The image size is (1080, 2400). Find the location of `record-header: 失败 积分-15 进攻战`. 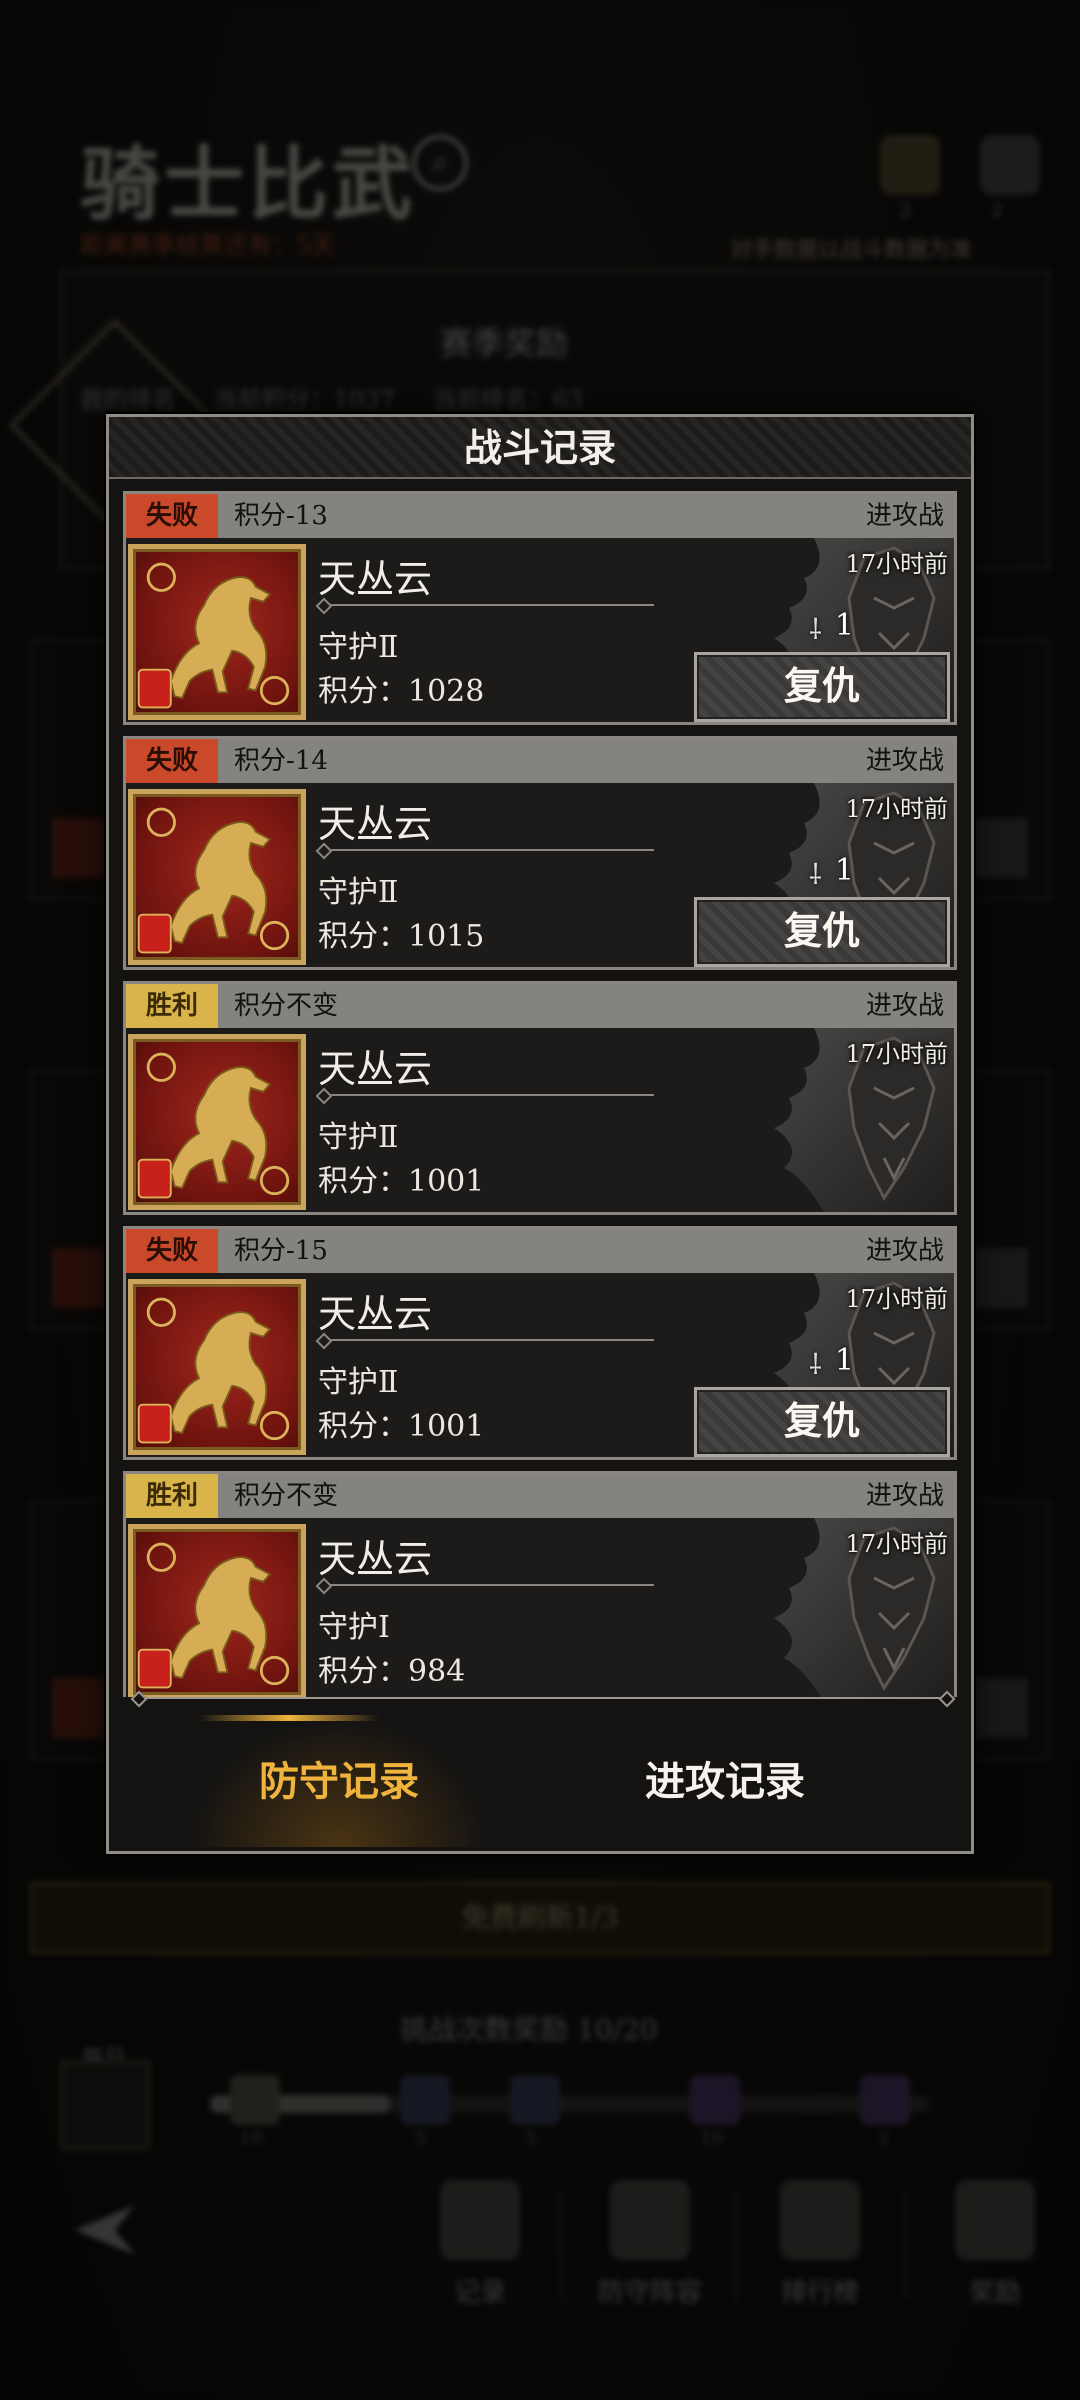

record-header: 失败 积分-15 进攻战 is located at coordinates (540, 1251).